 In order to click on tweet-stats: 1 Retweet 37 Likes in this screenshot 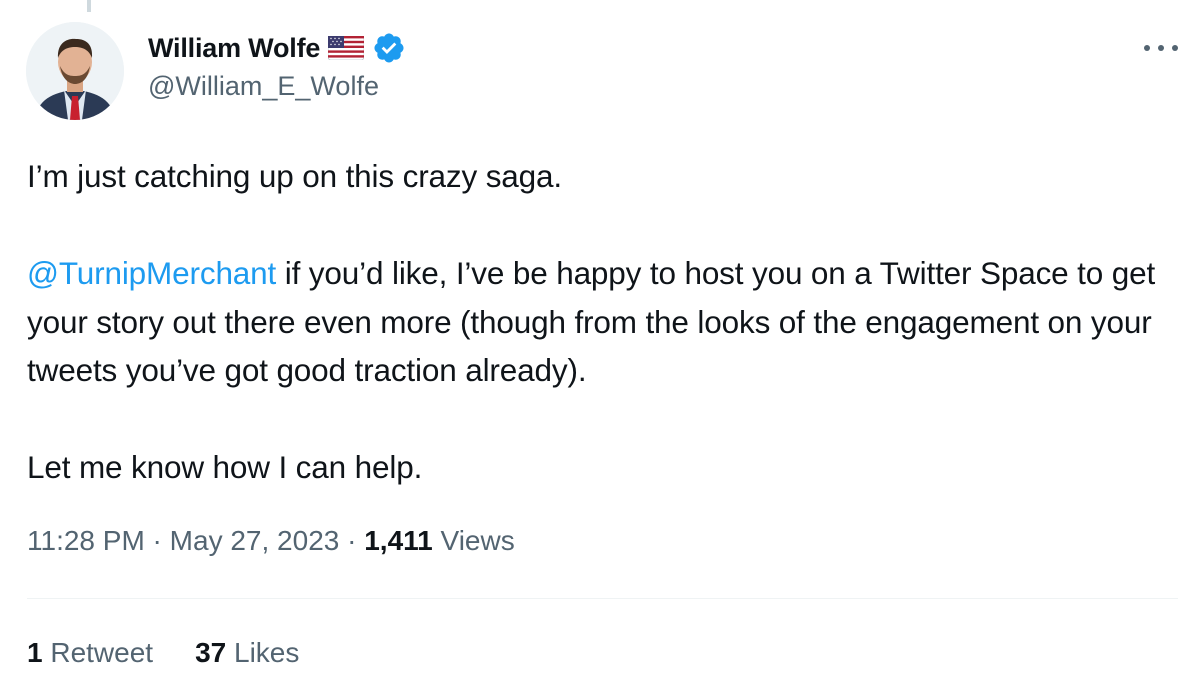, I will do `click(163, 653)`.